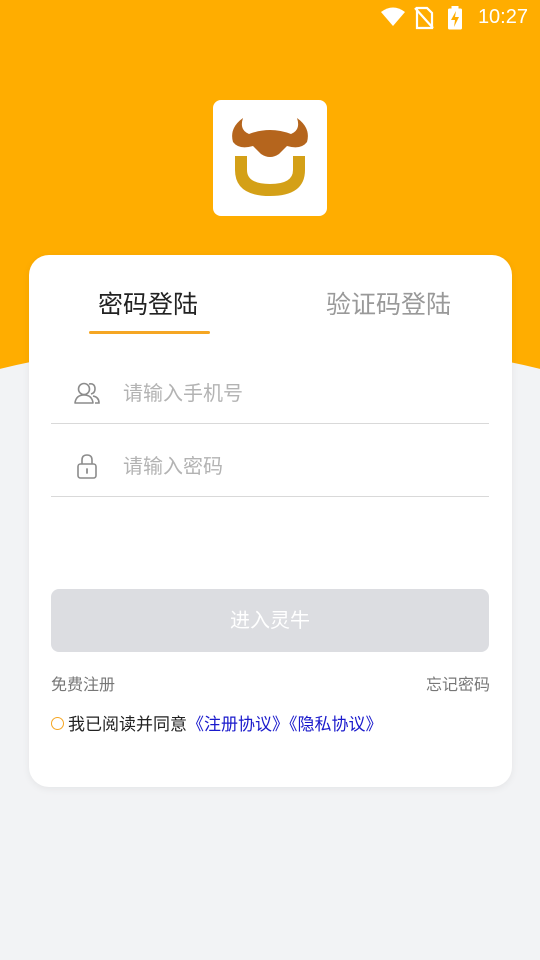 Image resolution: width=540 pixels, height=960 pixels. Describe the element at coordinates (87, 393) in the screenshot. I see `users-icon` at that location.